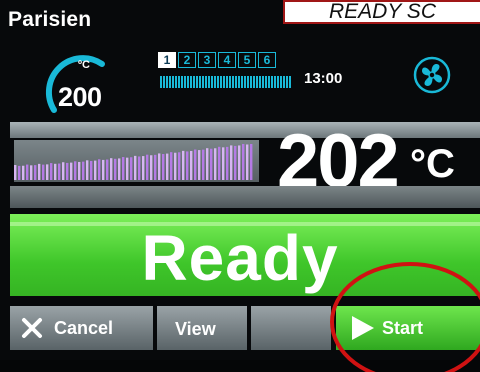 The width and height of the screenshot is (480, 372). I want to click on step-4: 4, so click(227, 60).